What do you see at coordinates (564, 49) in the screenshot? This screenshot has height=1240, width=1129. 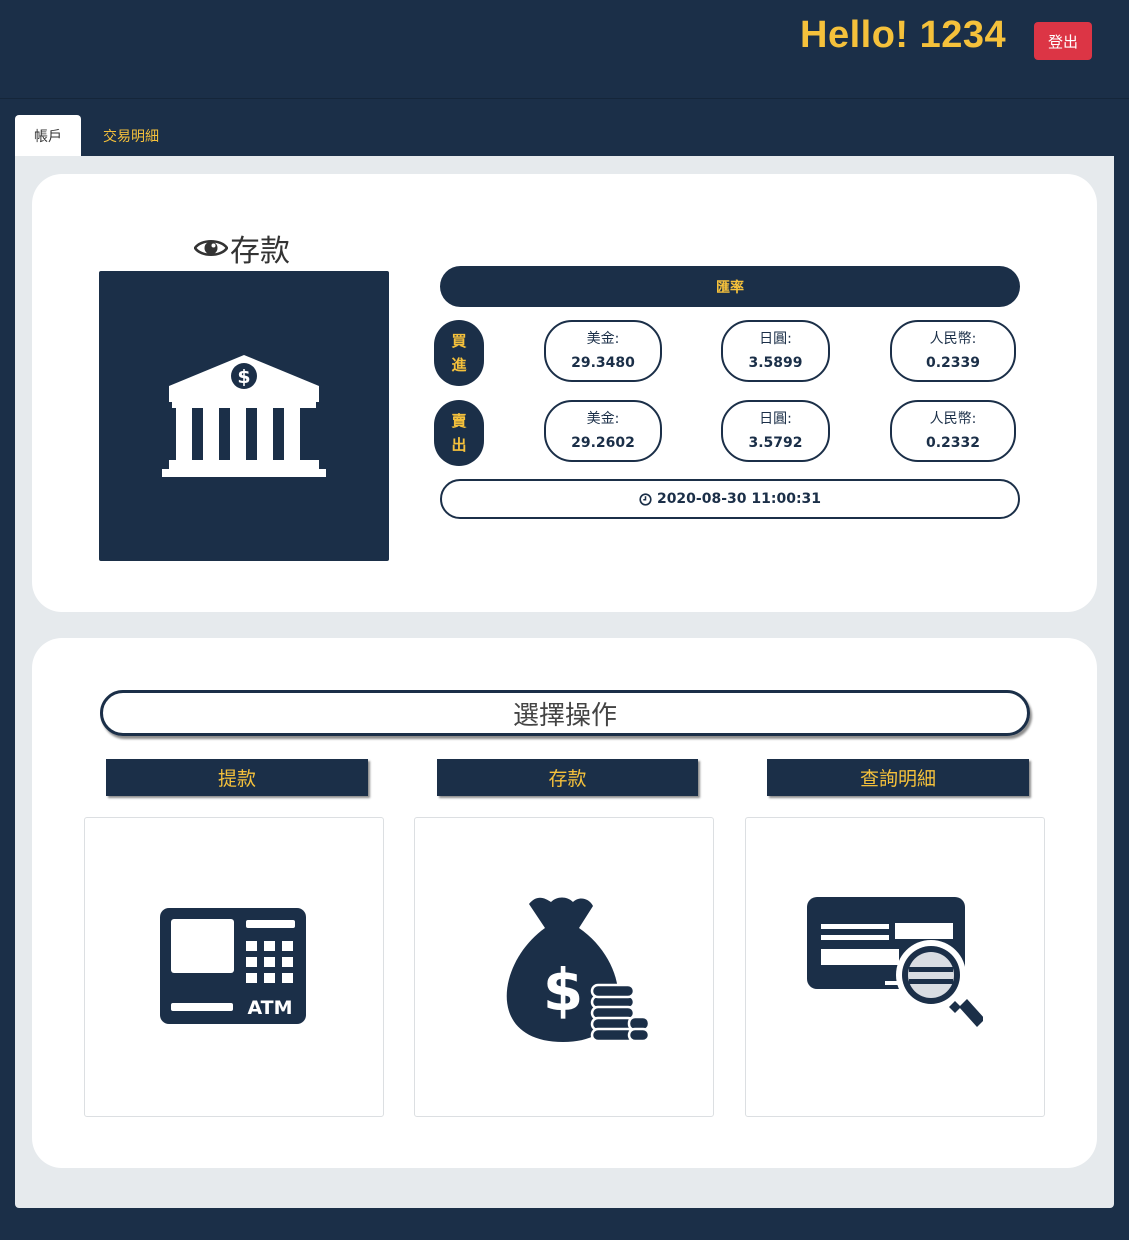 I see `top-header: Hello! 1234 登出` at bounding box center [564, 49].